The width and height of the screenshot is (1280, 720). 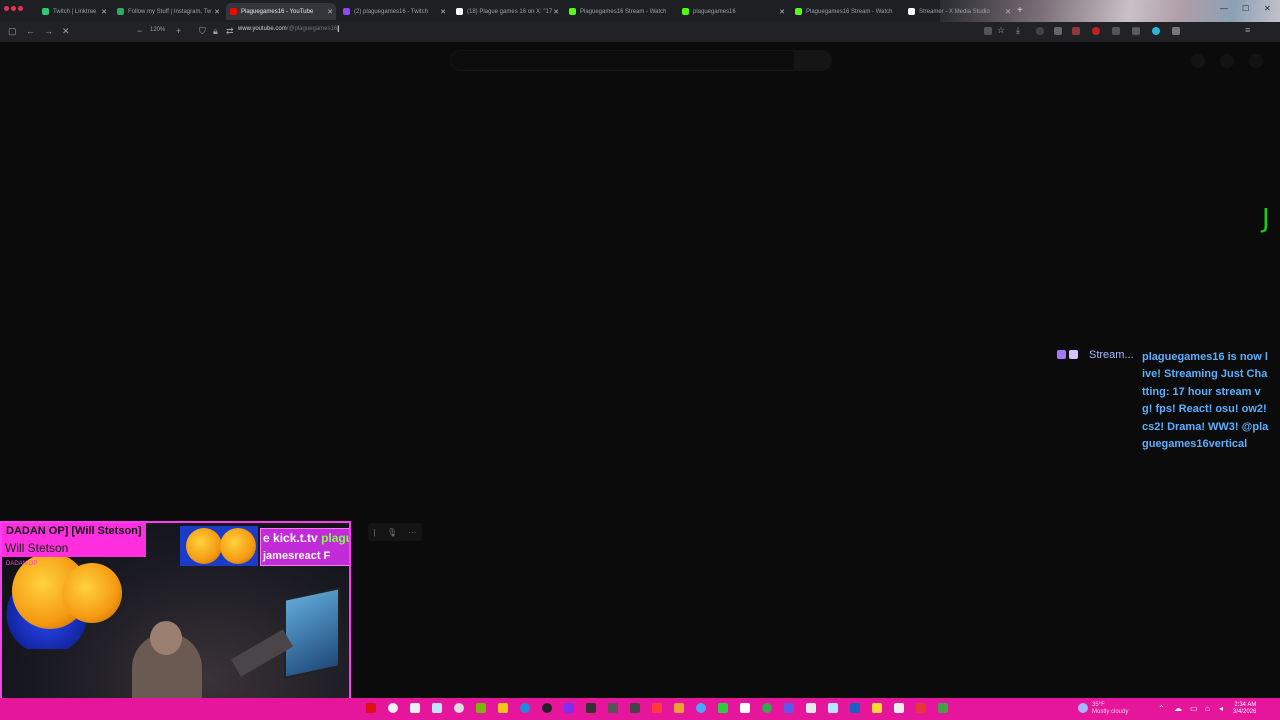 What do you see at coordinates (1247, 30) in the screenshot?
I see `menu-icon: ≡` at bounding box center [1247, 30].